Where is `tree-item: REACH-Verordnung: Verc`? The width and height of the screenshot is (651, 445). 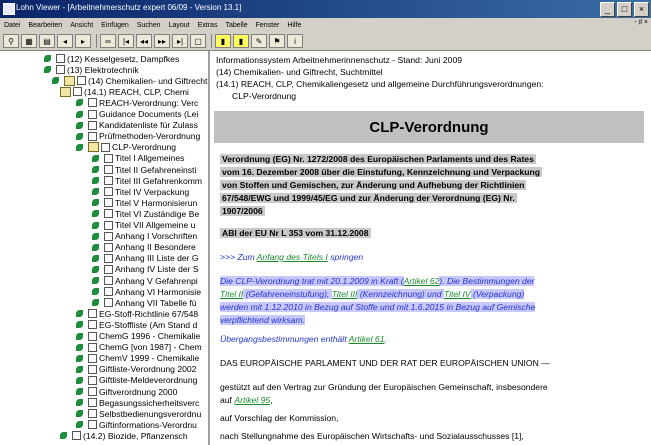
tree-item: REACH-Verordnung: Verc is located at coordinates (137, 102).